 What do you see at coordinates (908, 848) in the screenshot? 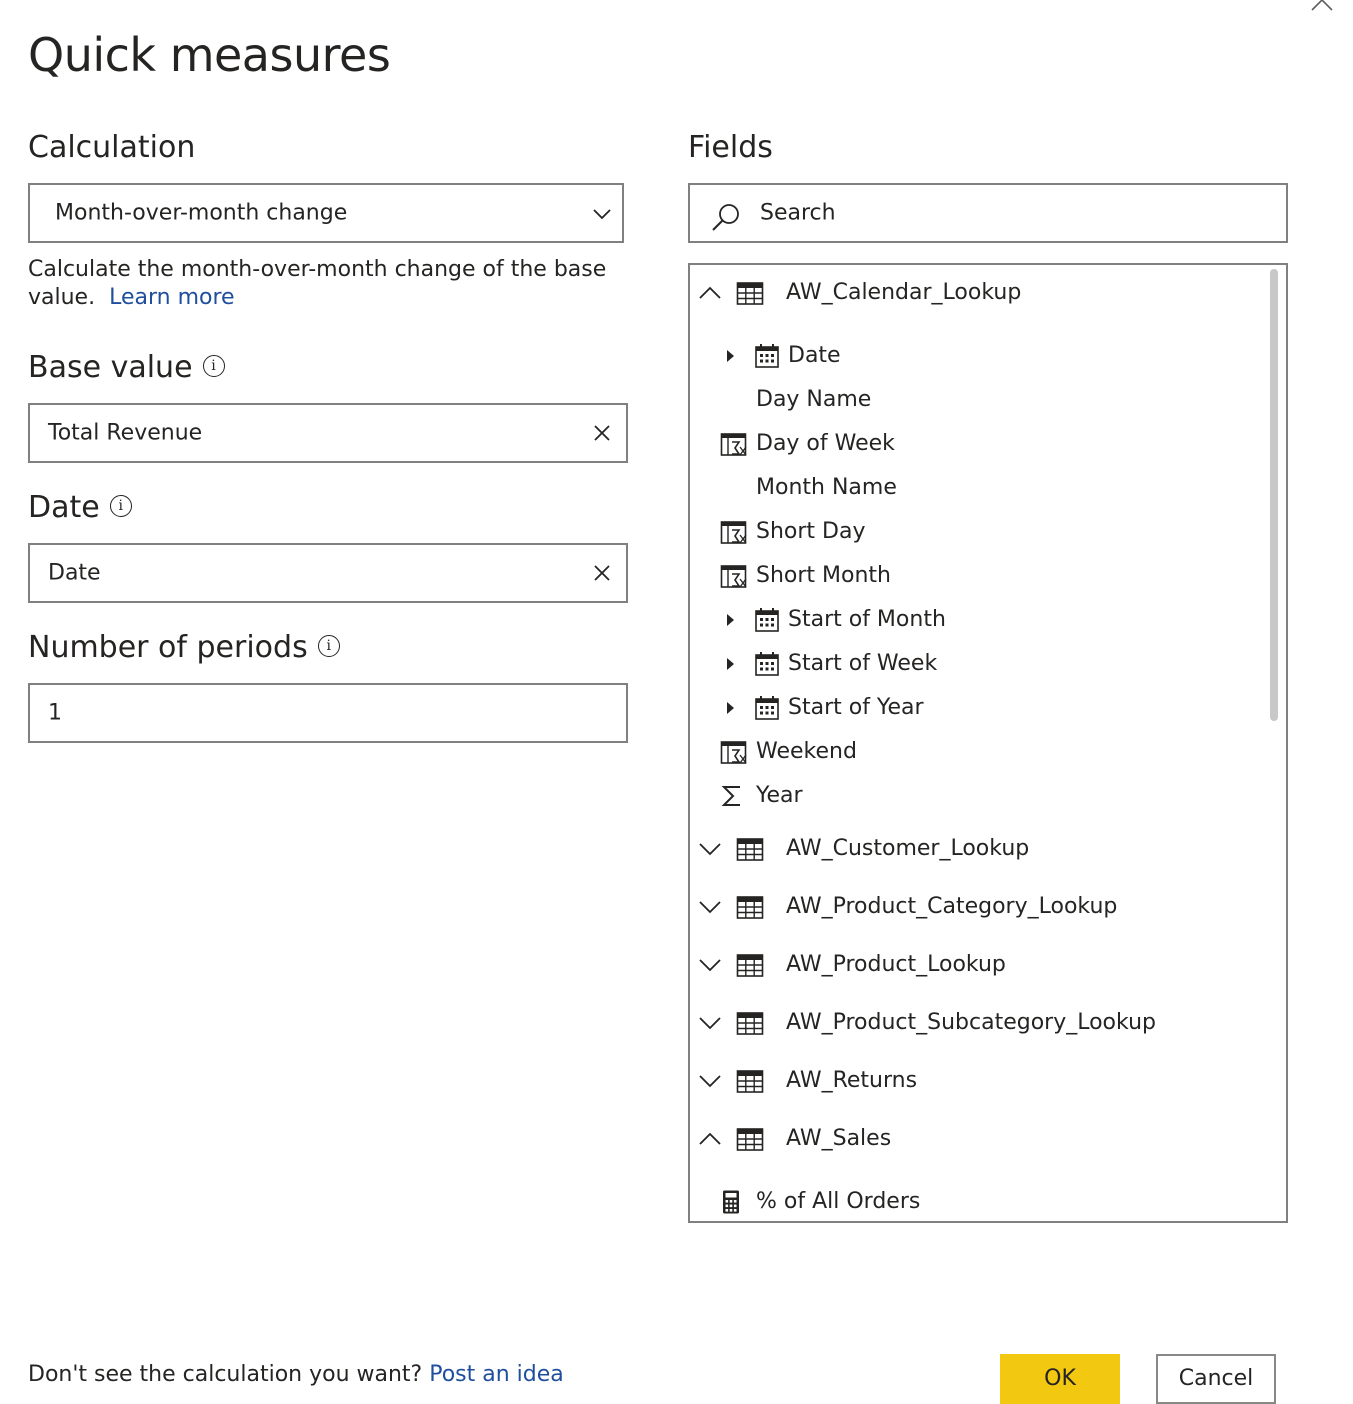
I see `table-name: AW_Customer_Lookup` at bounding box center [908, 848].